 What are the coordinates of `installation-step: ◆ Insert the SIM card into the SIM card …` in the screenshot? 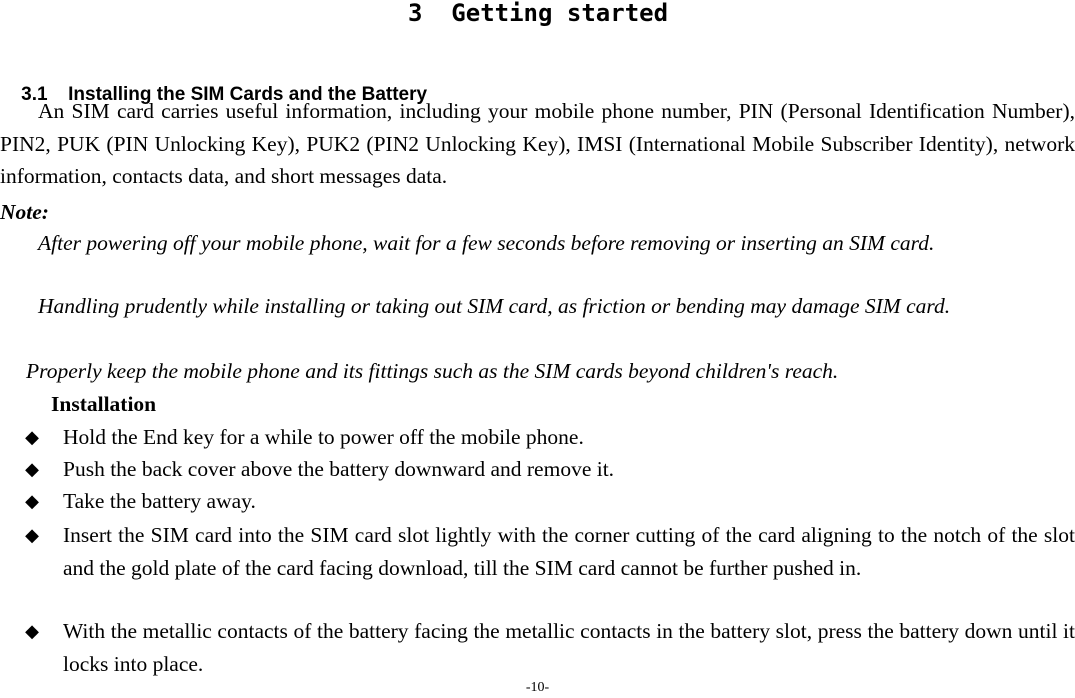 It's located at (537, 551).